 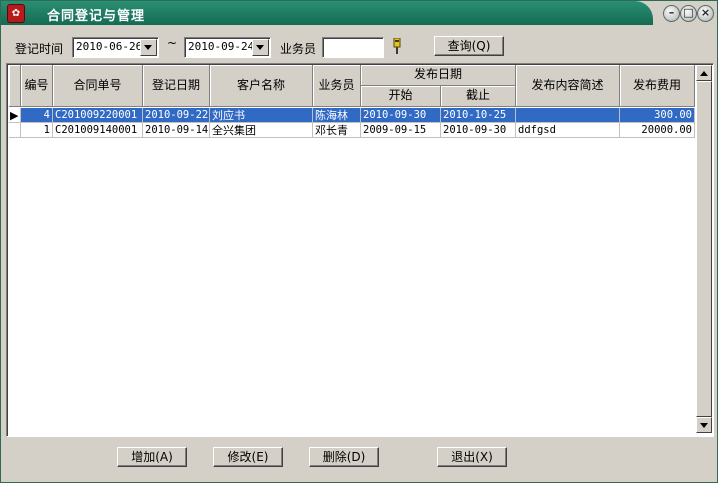 I want to click on date-from-combo: 2010-06-26, so click(x=115, y=47).